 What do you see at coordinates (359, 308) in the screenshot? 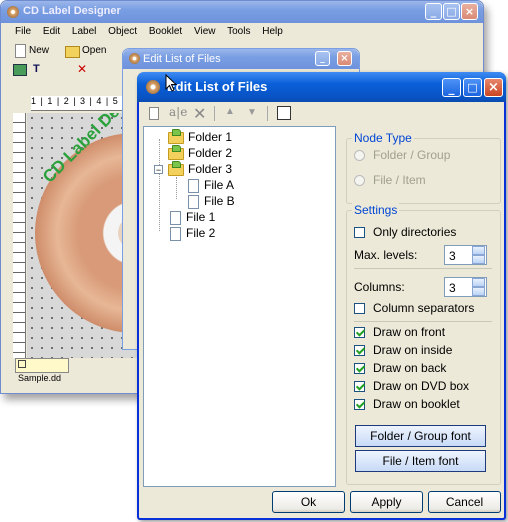
I see `column-separators-checkbox` at bounding box center [359, 308].